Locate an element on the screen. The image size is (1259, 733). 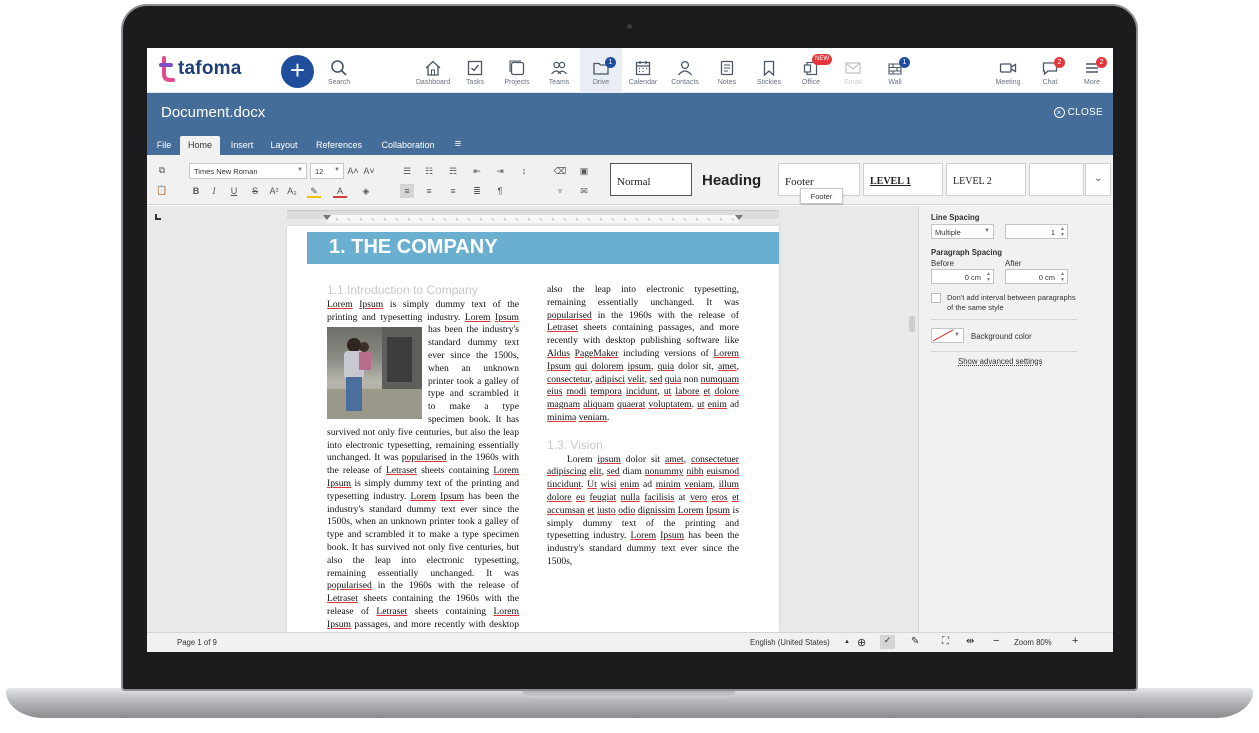
nav-item-stickies: Stickies is located at coordinates (769, 70).